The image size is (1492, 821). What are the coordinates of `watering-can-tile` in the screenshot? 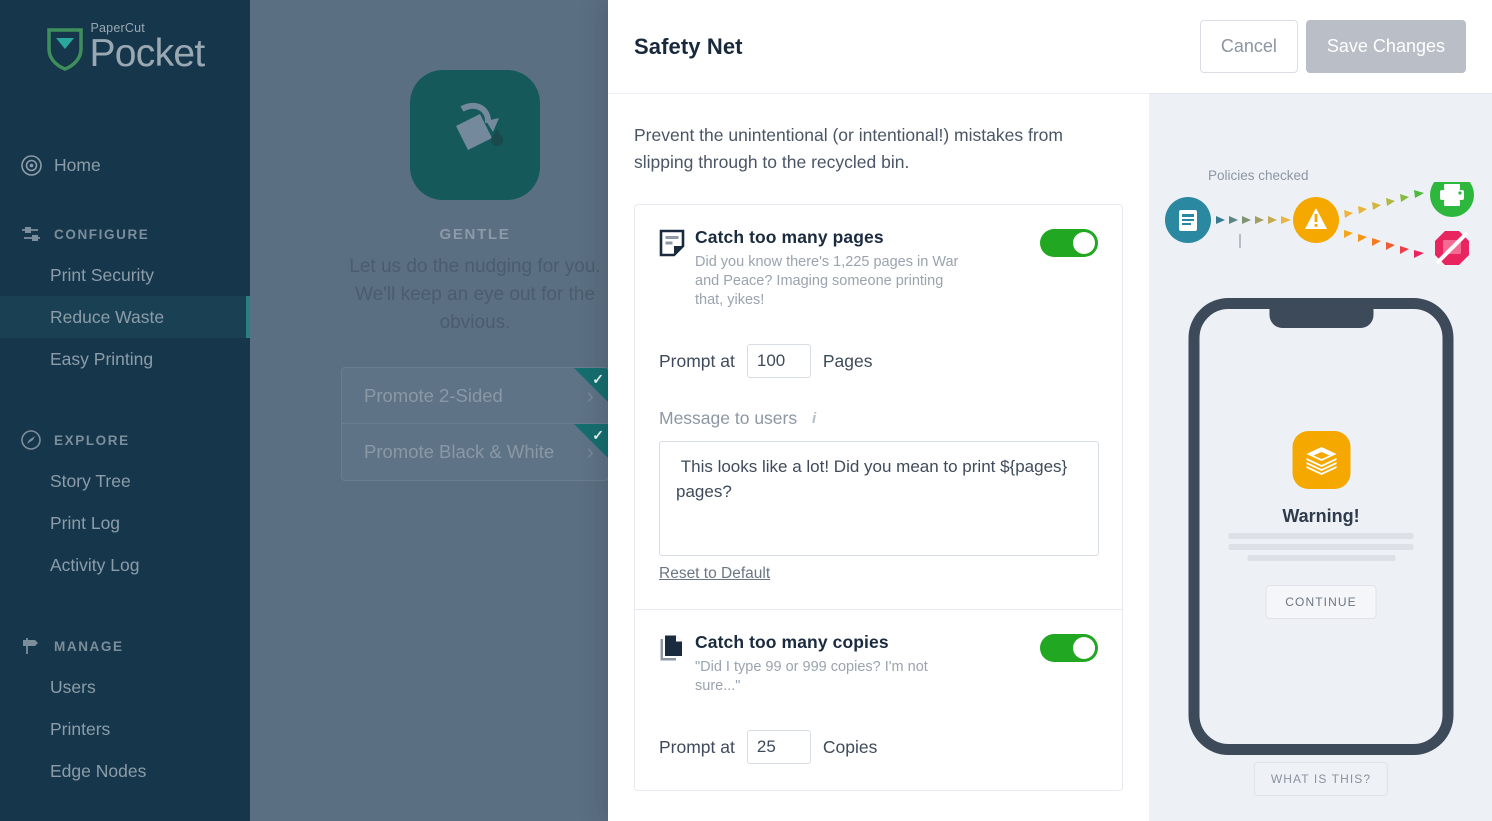 It's located at (475, 135).